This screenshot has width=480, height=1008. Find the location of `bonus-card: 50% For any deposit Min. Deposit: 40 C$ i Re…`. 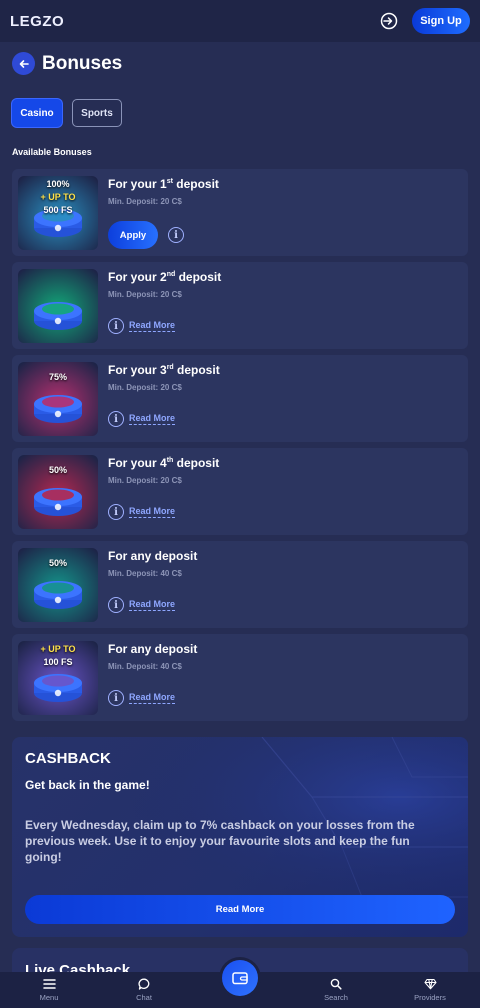

bonus-card: 50% For any deposit Min. Deposit: 40 C$ i Re… is located at coordinates (240, 584).